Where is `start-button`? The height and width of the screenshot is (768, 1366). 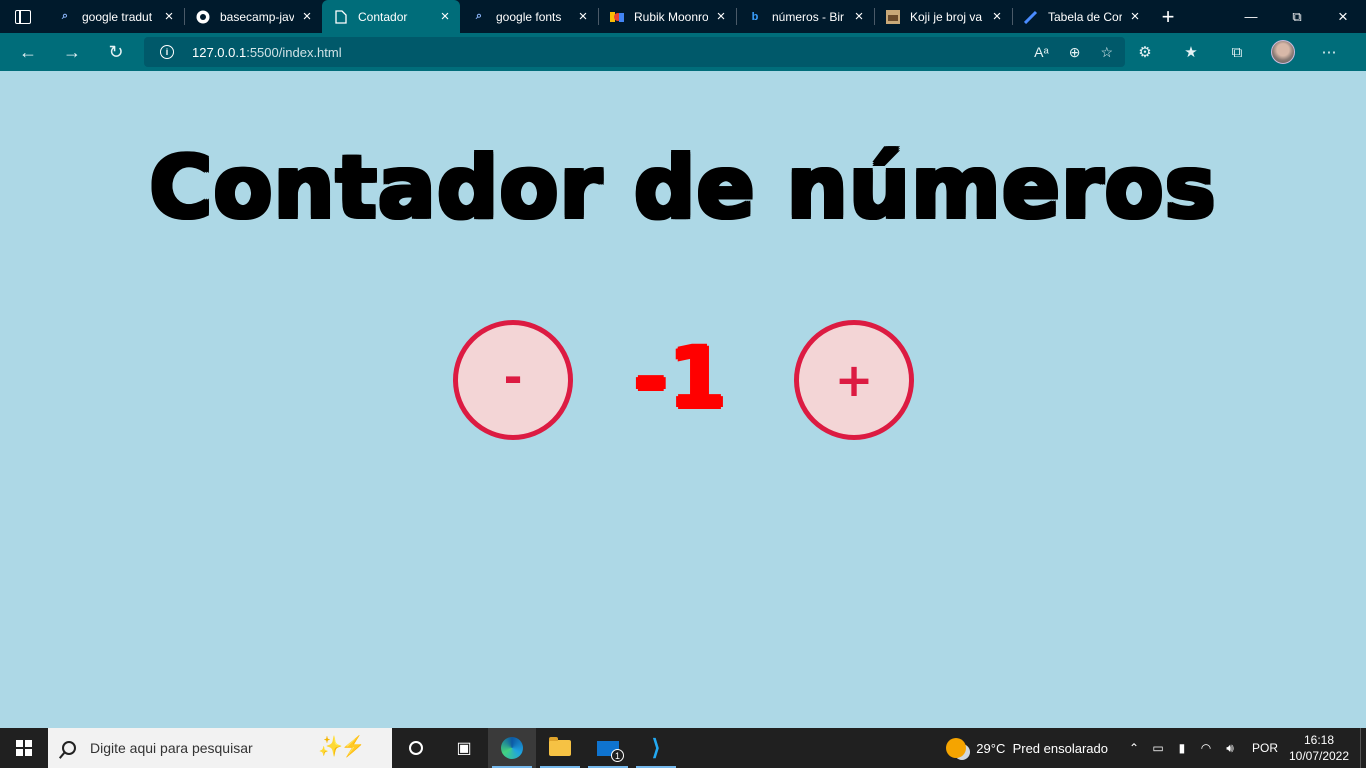
start-button is located at coordinates (24, 748).